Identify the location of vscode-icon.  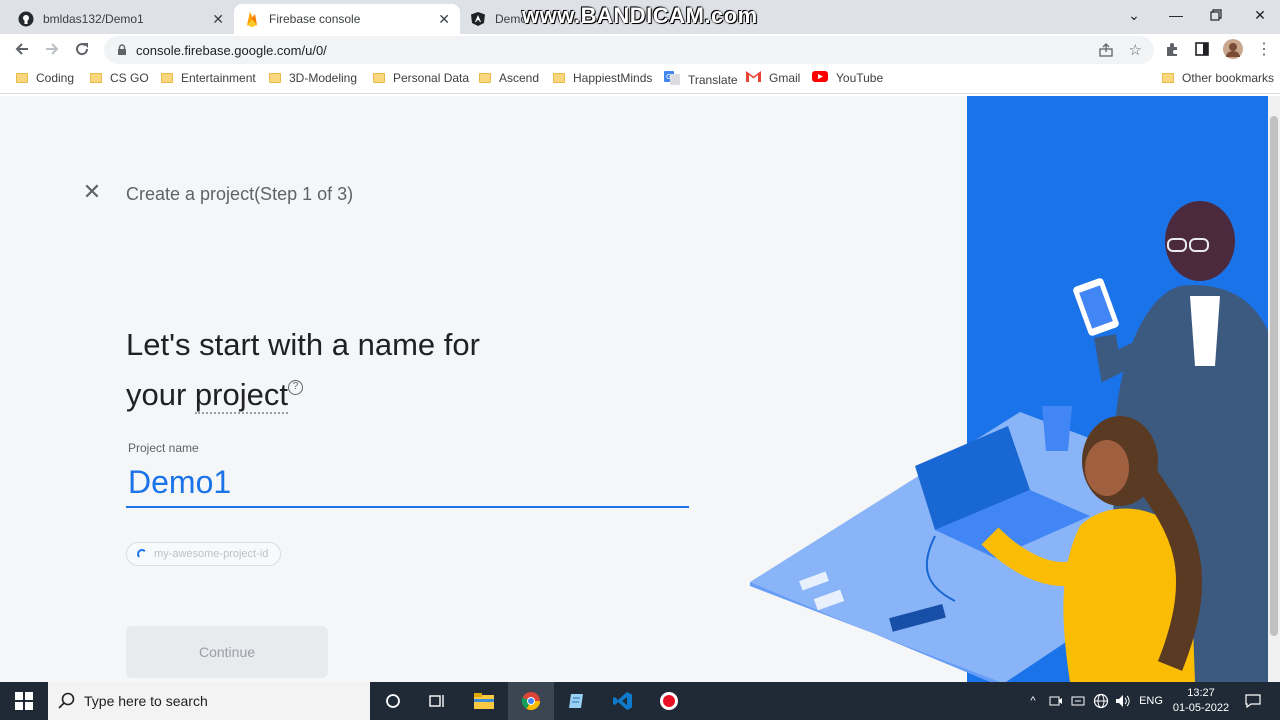
(623, 701).